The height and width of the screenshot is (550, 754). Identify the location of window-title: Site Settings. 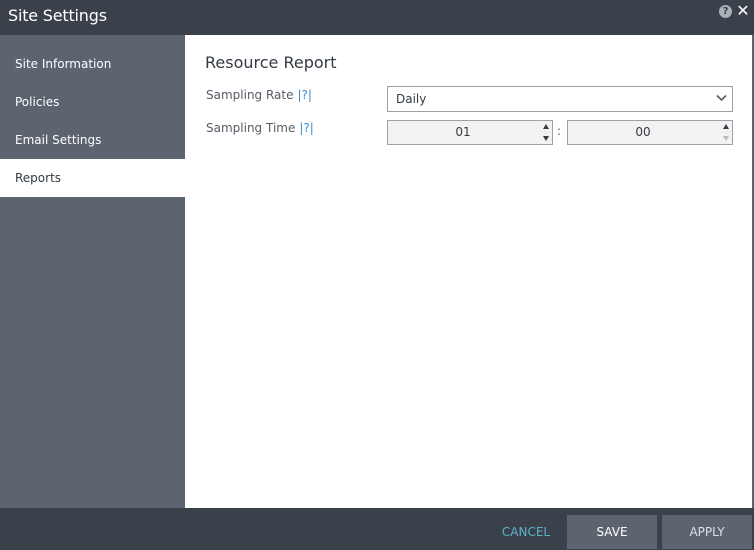
(57, 15).